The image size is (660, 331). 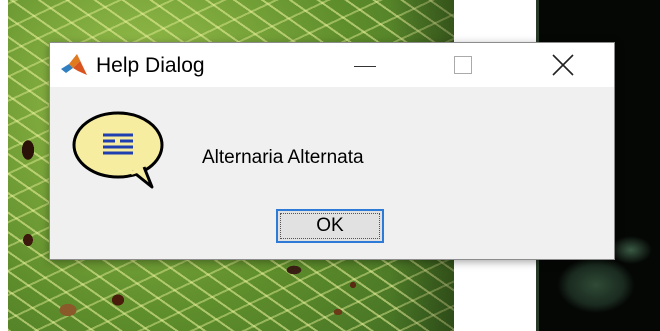 I want to click on maximize-icon, so click(x=463, y=65).